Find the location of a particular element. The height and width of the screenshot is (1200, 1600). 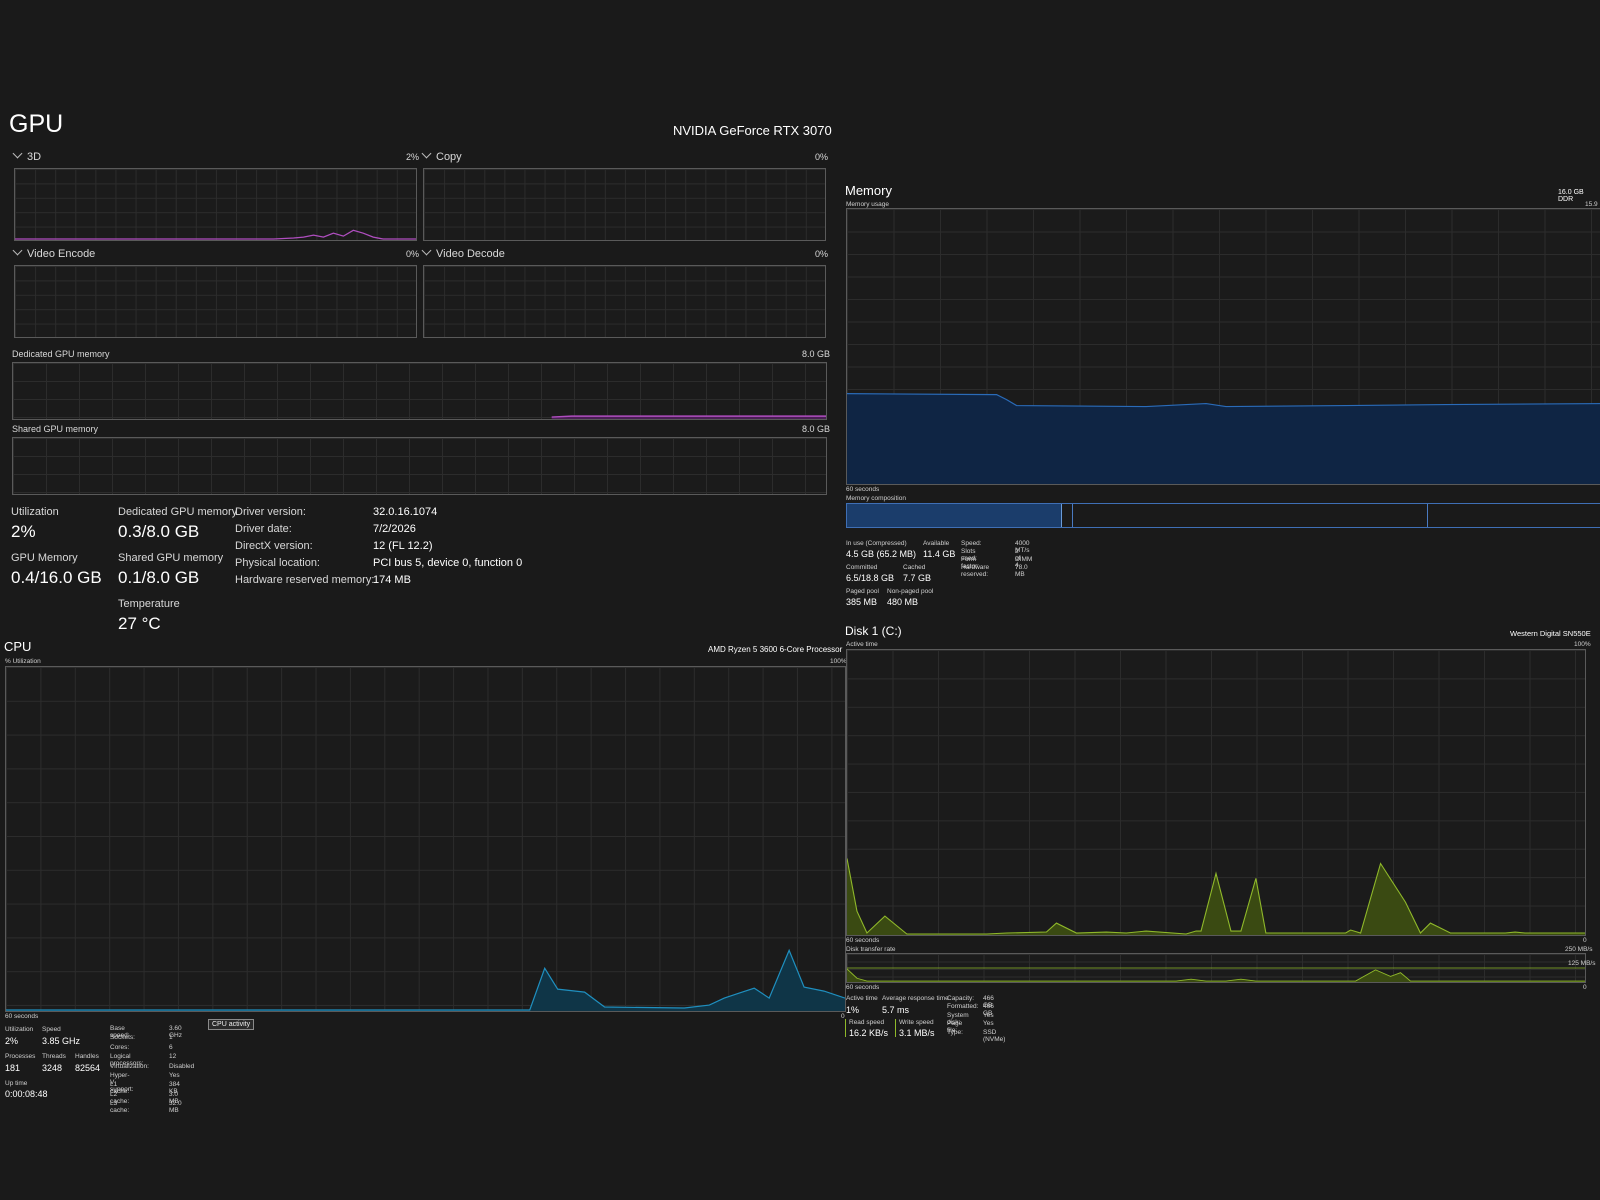

memory-usage-max: 15.9 is located at coordinates (1591, 204).